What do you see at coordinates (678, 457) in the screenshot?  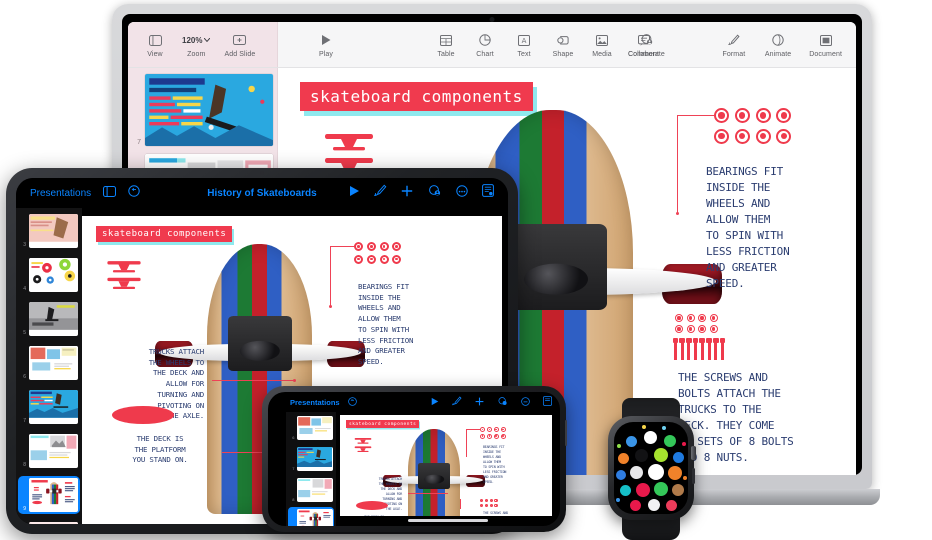 I see `mail-app-icon` at bounding box center [678, 457].